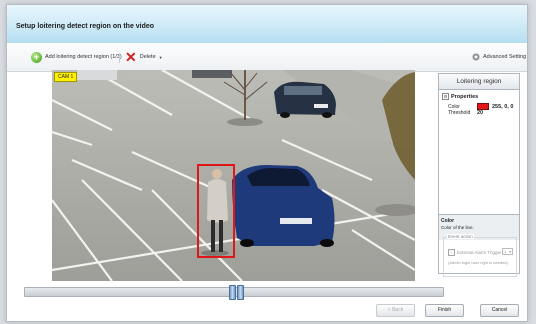  What do you see at coordinates (476, 57) in the screenshot?
I see `gear-icon` at bounding box center [476, 57].